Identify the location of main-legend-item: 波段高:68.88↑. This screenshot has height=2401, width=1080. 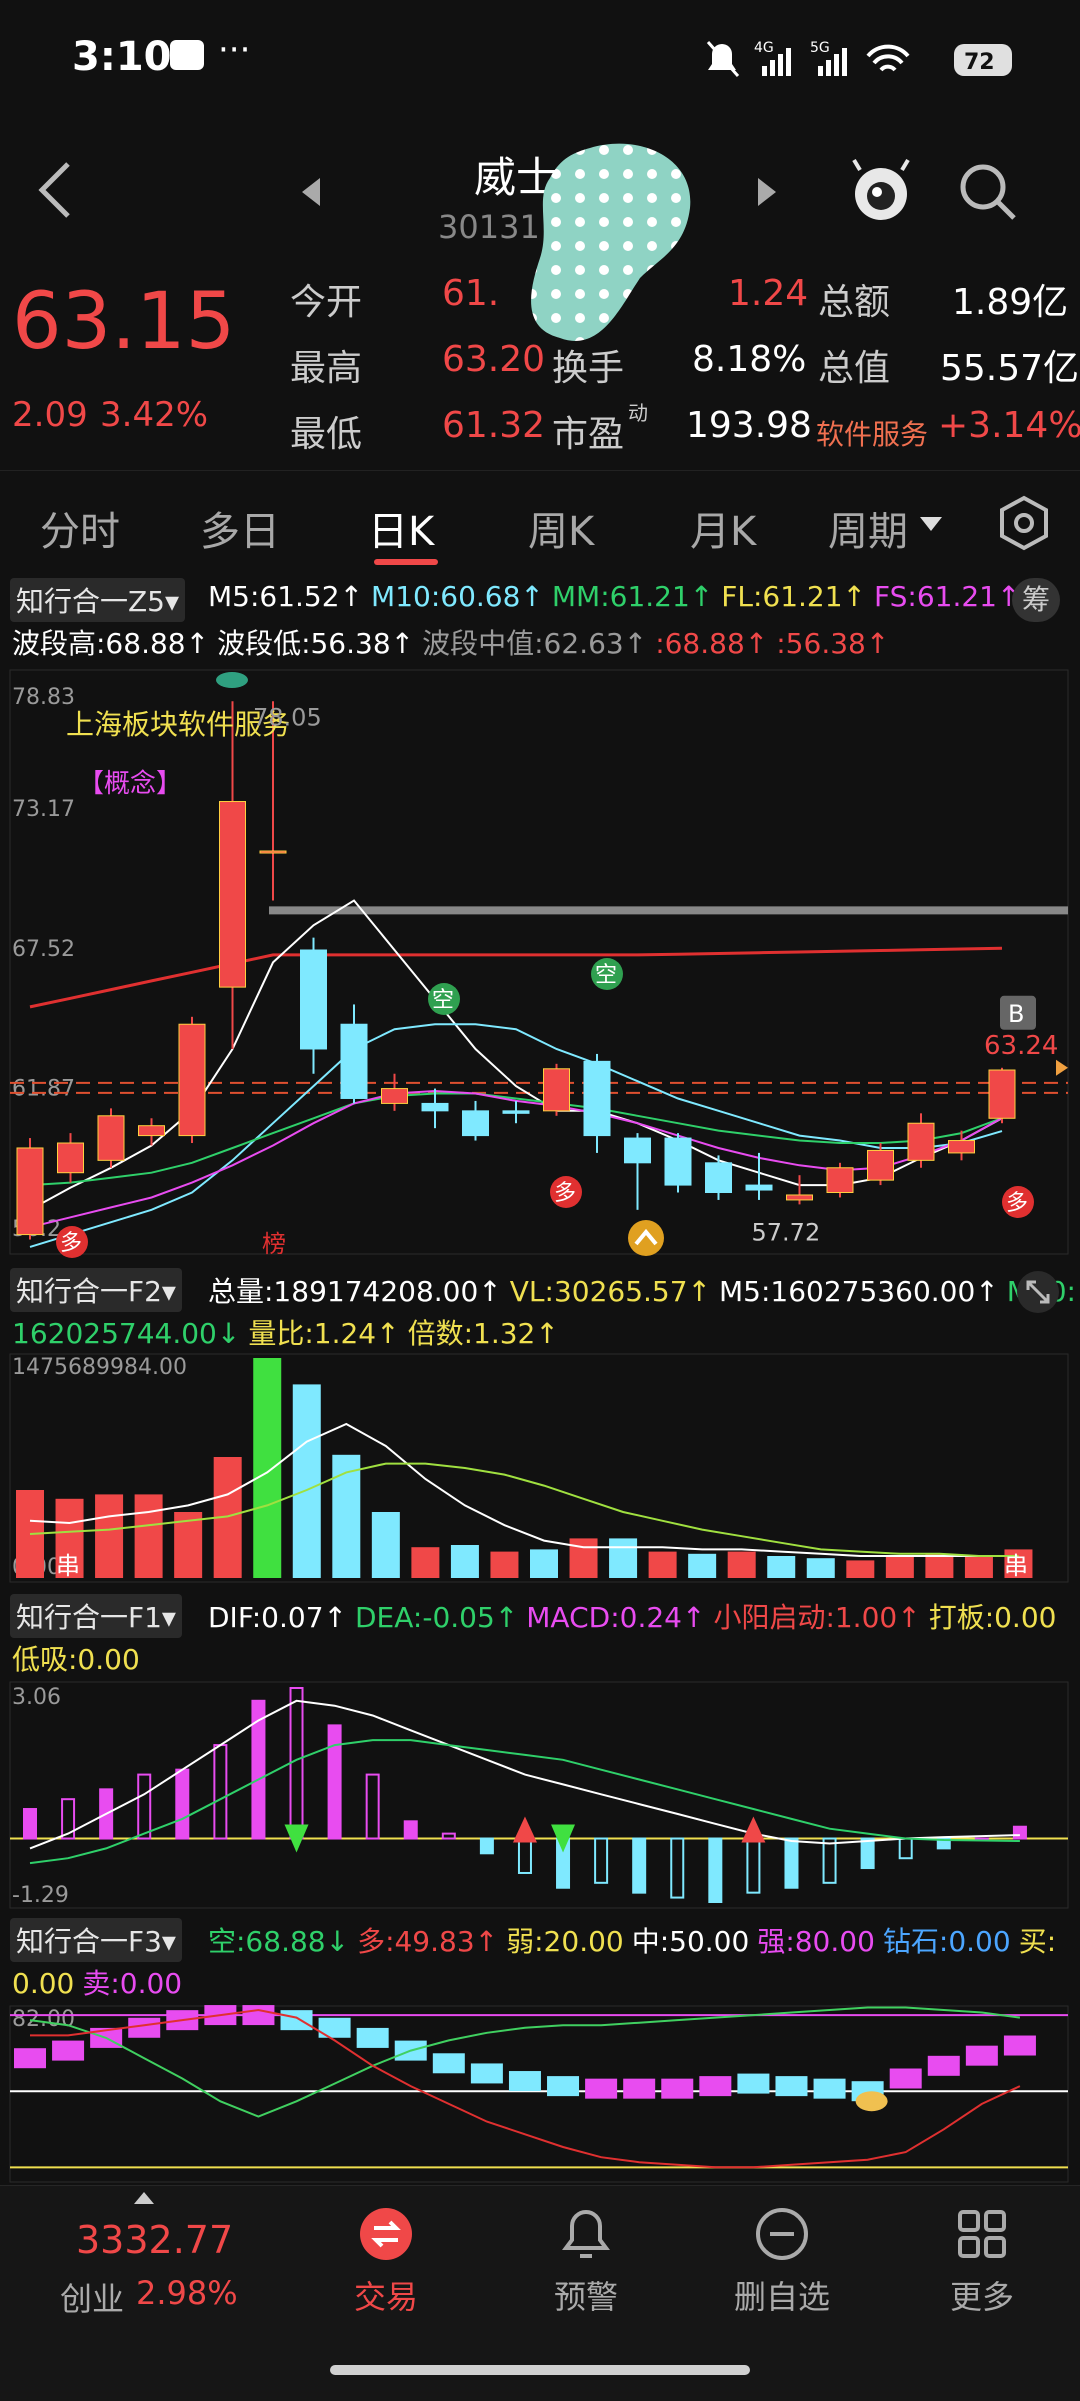
(111, 643).